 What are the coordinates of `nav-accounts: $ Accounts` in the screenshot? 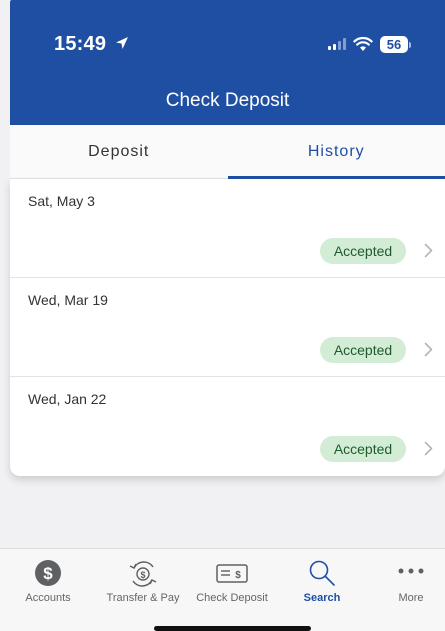 It's located at (48, 579).